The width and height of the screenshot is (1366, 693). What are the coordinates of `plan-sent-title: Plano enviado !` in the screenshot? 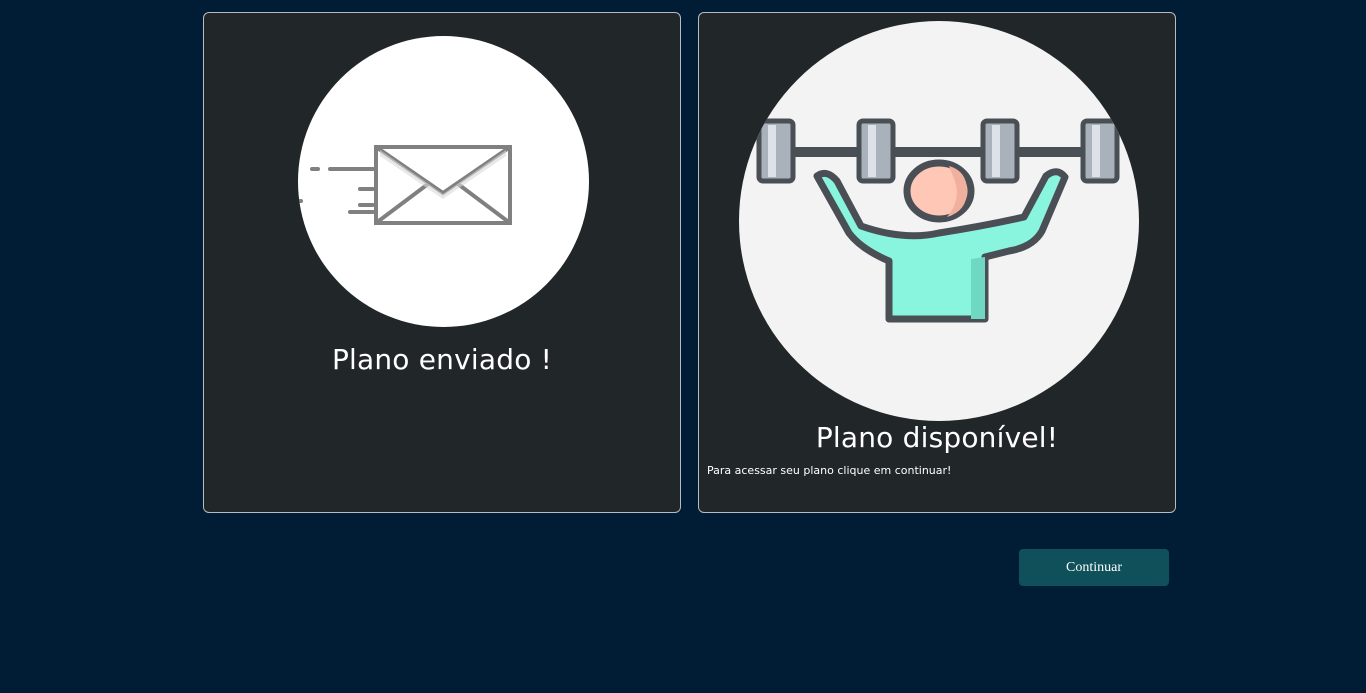 It's located at (442, 359).